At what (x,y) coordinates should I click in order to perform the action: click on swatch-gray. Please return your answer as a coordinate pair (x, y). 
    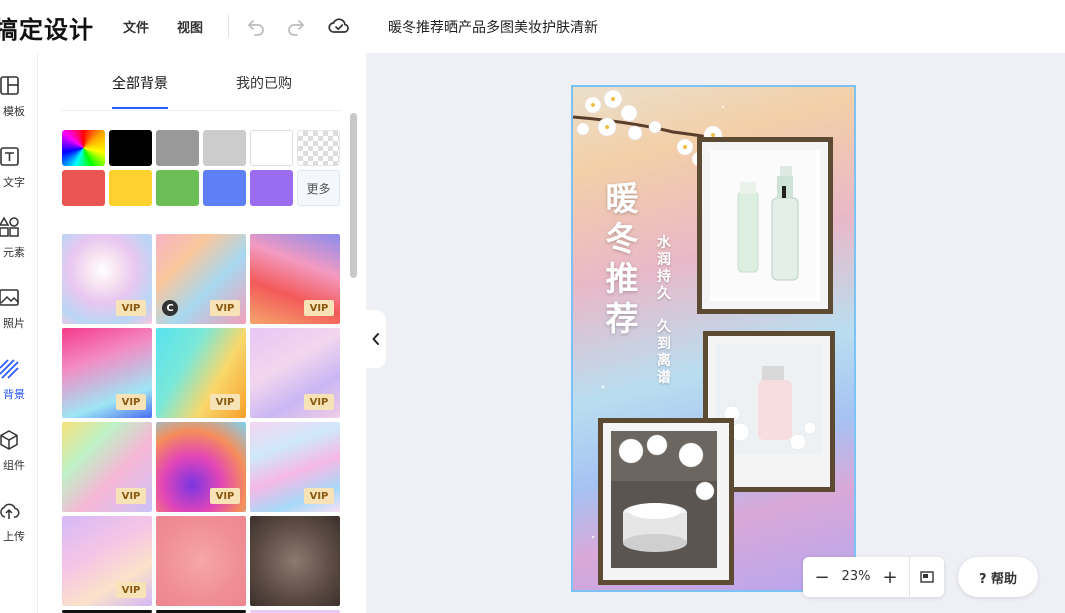
    Looking at the image, I should click on (177, 148).